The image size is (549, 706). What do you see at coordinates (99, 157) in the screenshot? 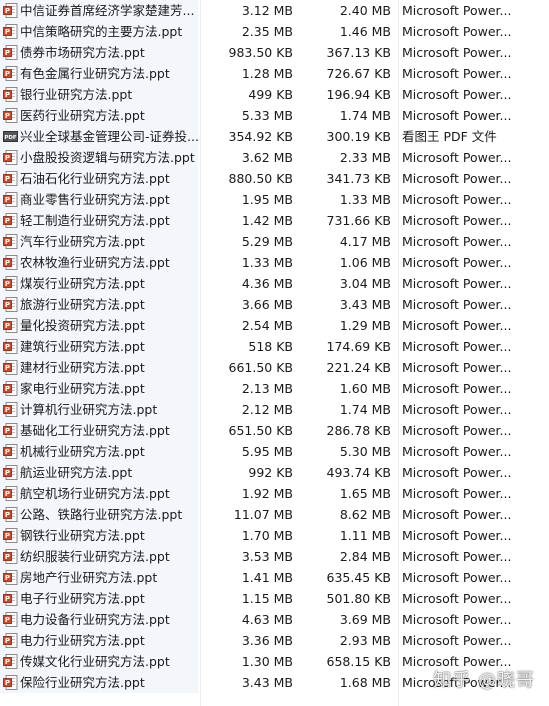
I see `file-name-cell: P 小盘股投资逻辑与研究方法.ppt` at bounding box center [99, 157].